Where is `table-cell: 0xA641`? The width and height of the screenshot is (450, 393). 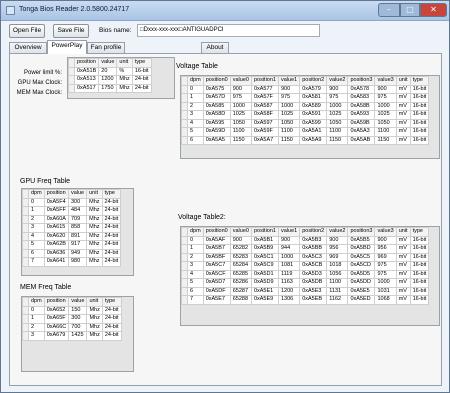 table-cell: 0xA641 is located at coordinates (56, 262).